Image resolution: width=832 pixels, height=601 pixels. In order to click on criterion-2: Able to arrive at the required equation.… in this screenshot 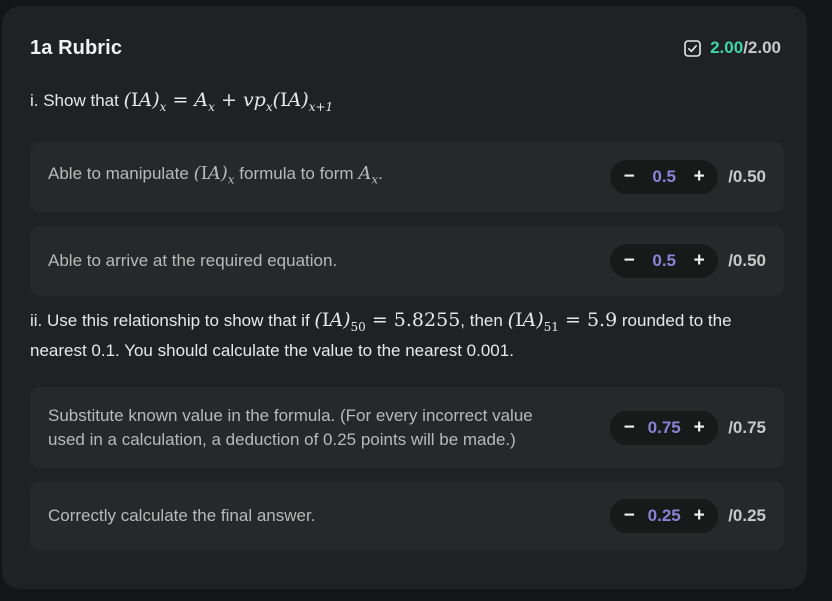, I will do `click(407, 261)`.